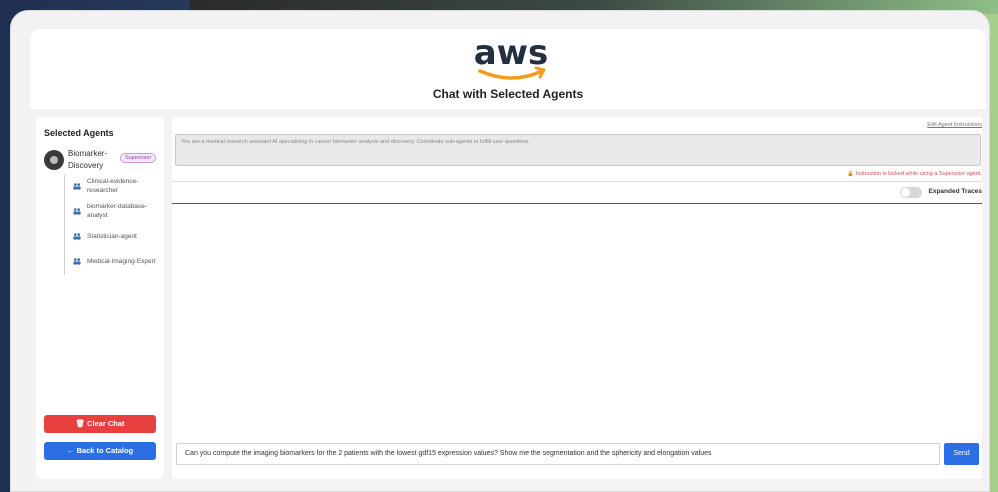 The image size is (998, 492). Describe the element at coordinates (508, 94) in the screenshot. I see `page-title: Chat with Selected Agents` at that location.